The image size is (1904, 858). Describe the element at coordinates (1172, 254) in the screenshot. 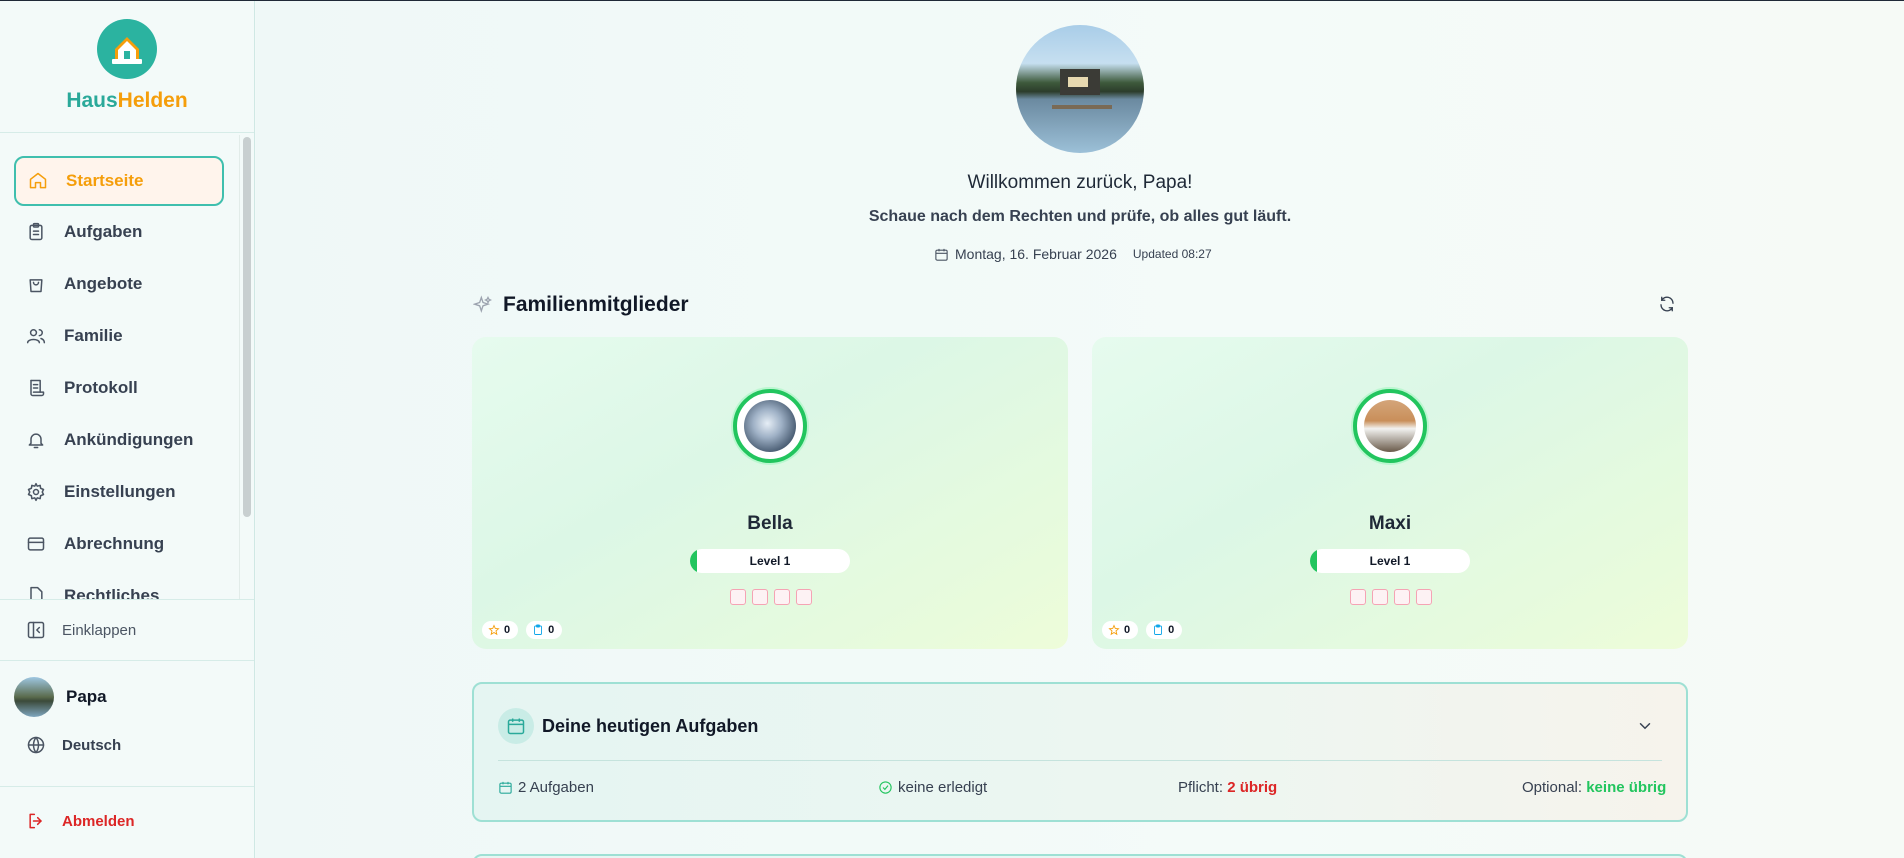

I see `updated-time: Updated 08:27` at that location.